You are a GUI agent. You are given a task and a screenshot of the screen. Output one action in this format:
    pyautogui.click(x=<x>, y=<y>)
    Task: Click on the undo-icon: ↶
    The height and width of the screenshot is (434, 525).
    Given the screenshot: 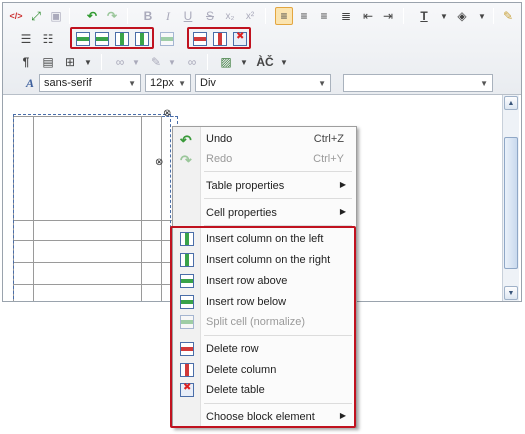 What is the action you would take?
    pyautogui.click(x=186, y=140)
    